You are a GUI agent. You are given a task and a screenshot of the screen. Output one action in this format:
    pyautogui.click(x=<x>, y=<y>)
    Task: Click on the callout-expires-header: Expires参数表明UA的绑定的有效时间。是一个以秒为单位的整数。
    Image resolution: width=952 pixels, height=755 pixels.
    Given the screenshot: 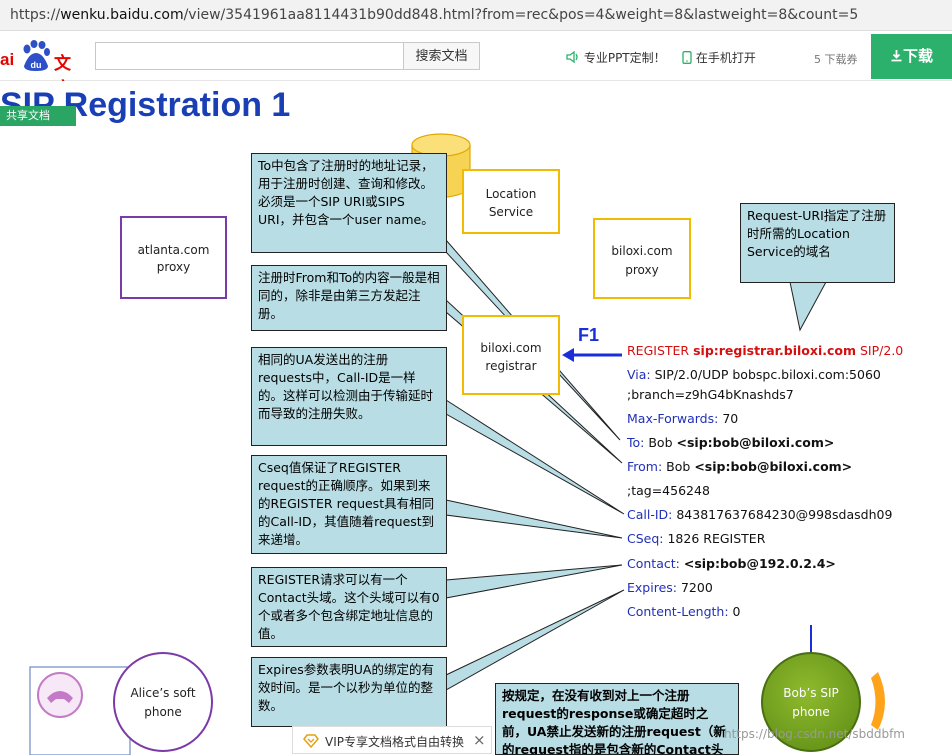 What is the action you would take?
    pyautogui.click(x=349, y=692)
    